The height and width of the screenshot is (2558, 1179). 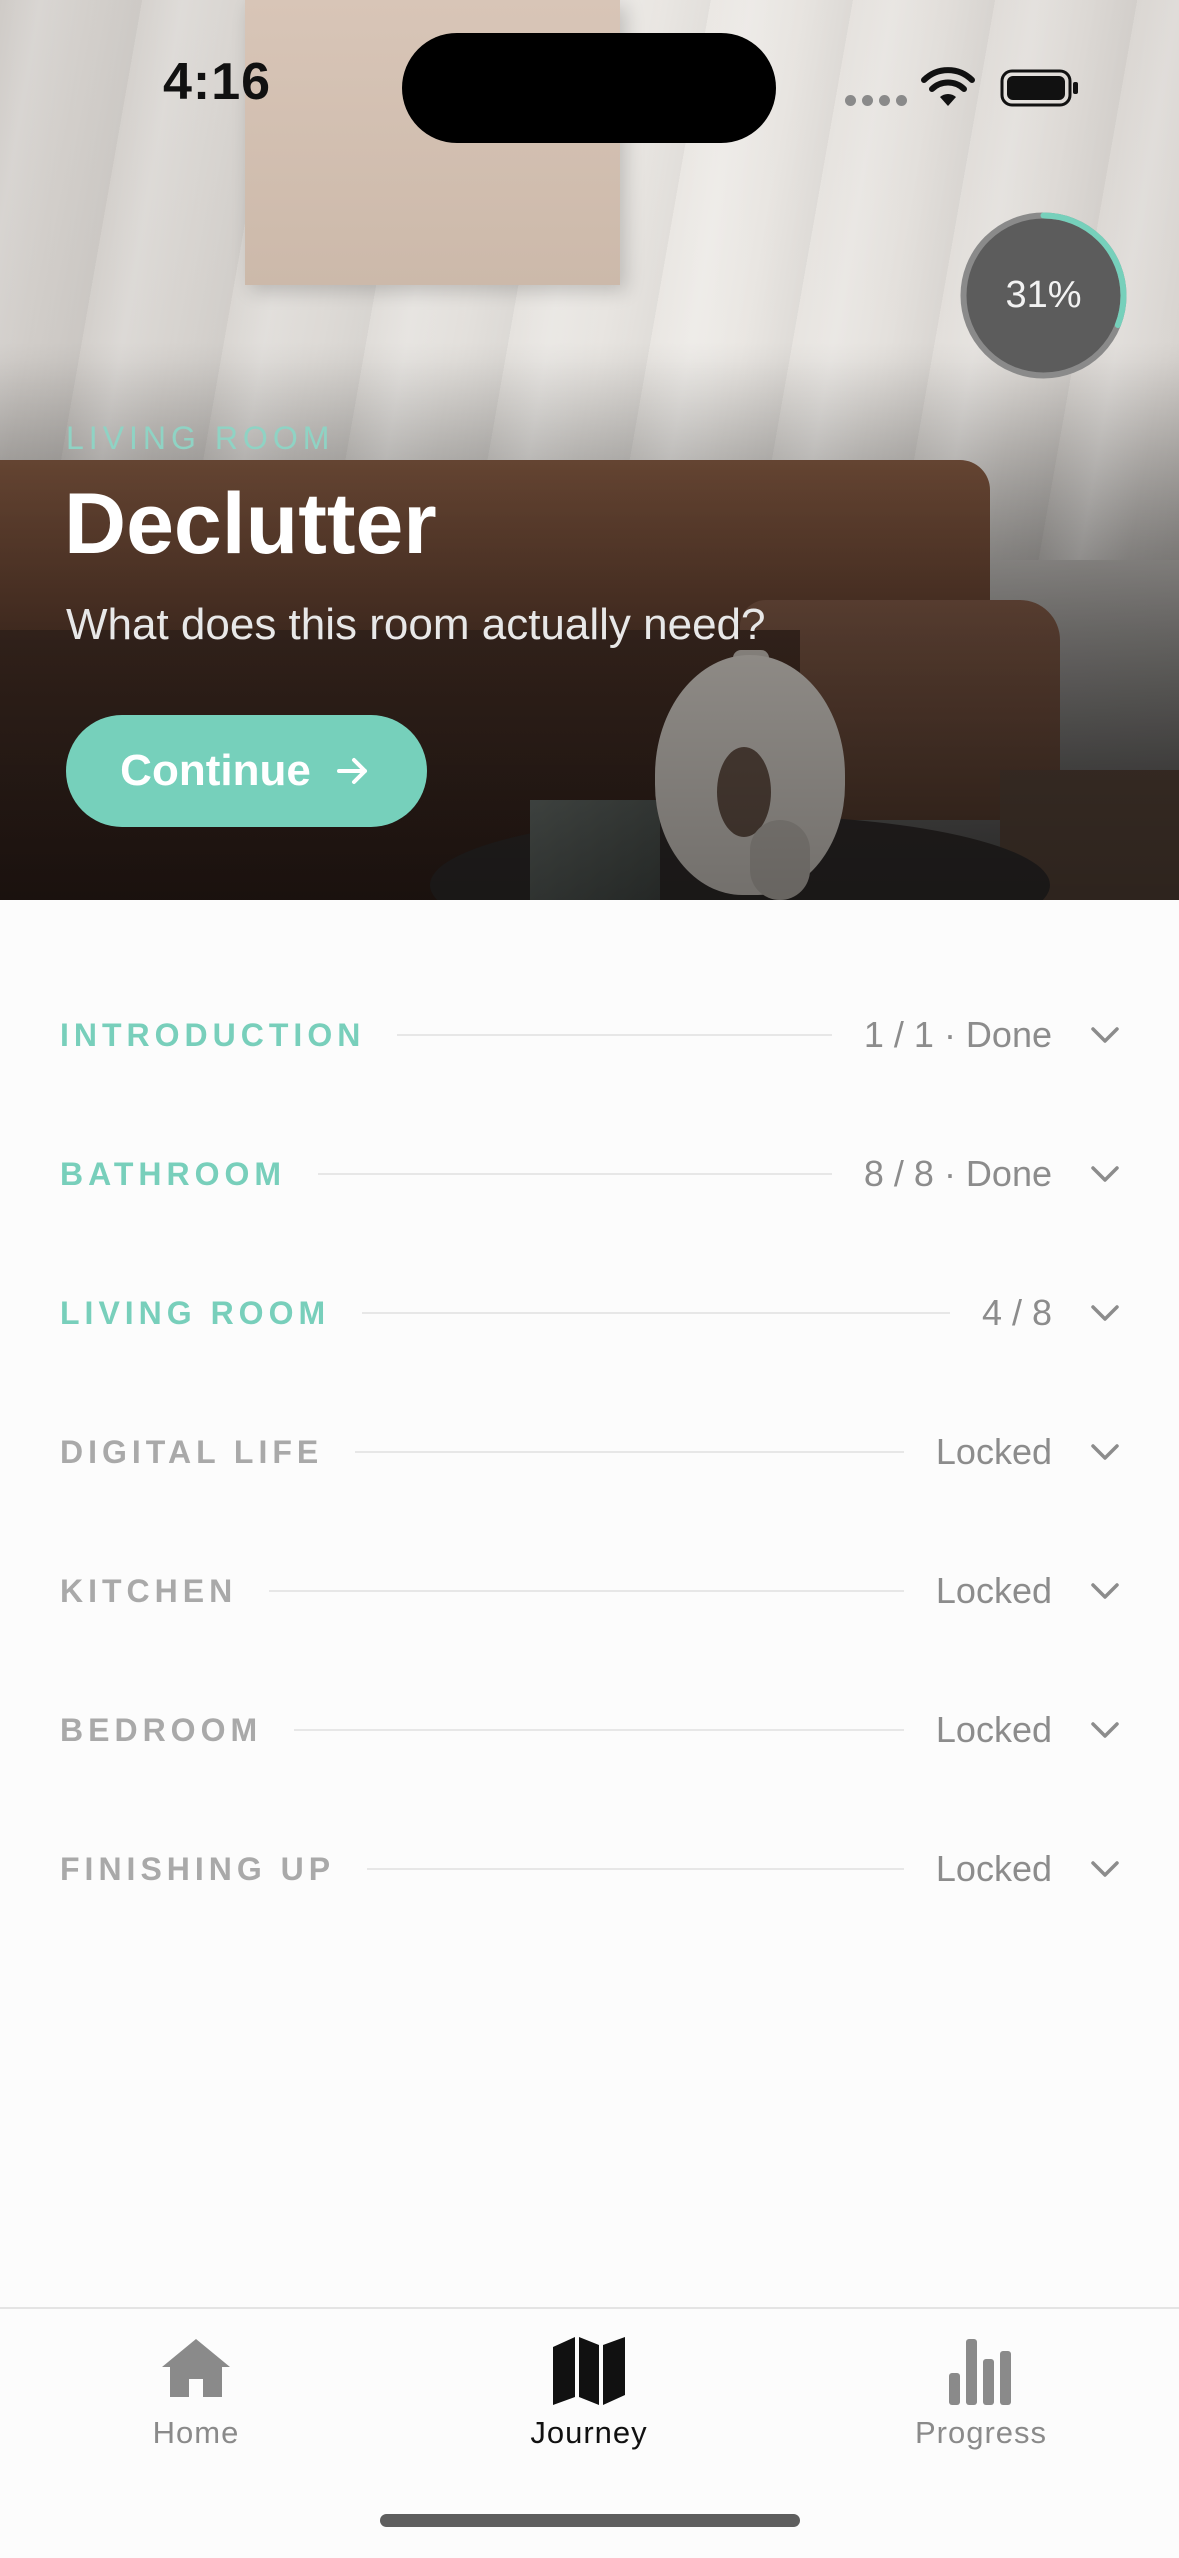 What do you see at coordinates (196, 2432) in the screenshot?
I see `tab-label: Home` at bounding box center [196, 2432].